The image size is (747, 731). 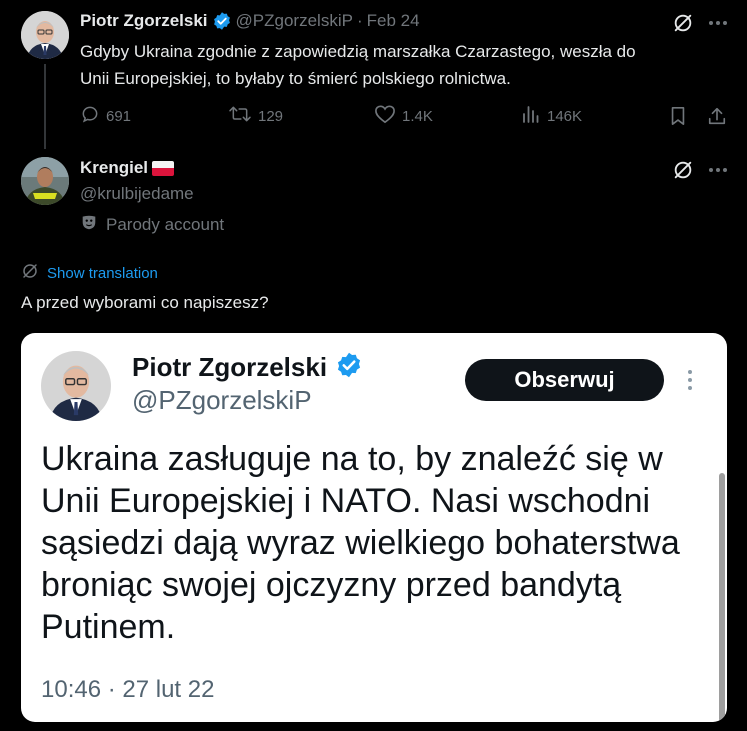 What do you see at coordinates (349, 367) in the screenshot?
I see `embed-verified-badge-icon` at bounding box center [349, 367].